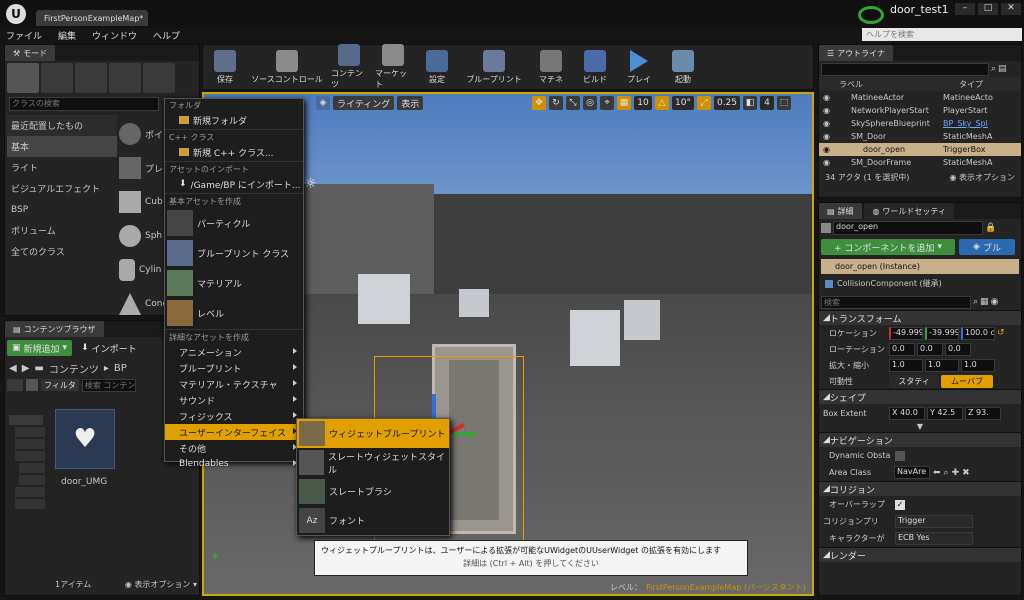 This screenshot has width=1024, height=600. What do you see at coordinates (373, 520) in the screenshot?
I see `submenu-font: Az フォント` at bounding box center [373, 520].